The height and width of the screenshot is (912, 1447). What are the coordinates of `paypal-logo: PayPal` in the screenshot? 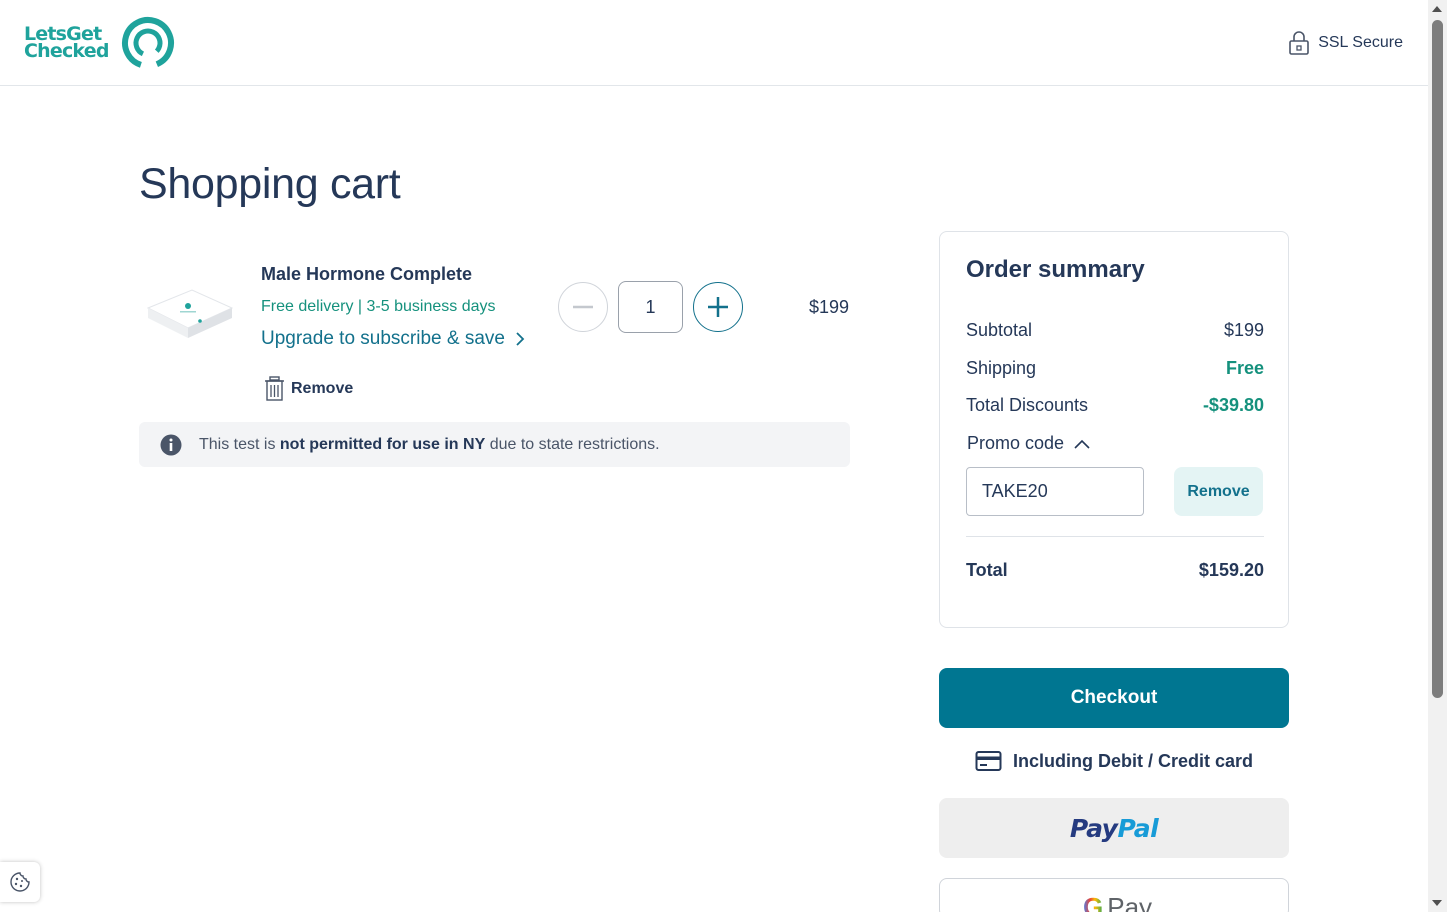 It's located at (1114, 828).